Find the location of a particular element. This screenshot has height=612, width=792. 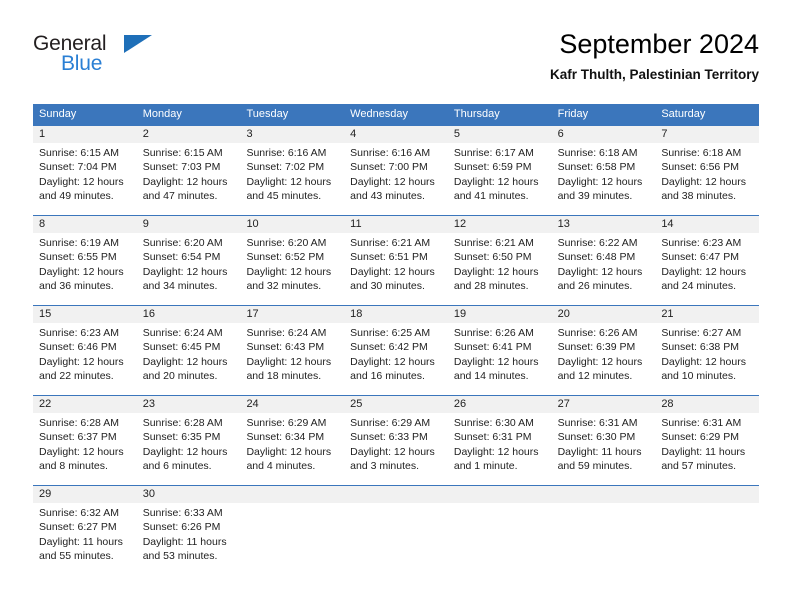

daylight-text-cont: and 26 minutes. is located at coordinates (595, 285).